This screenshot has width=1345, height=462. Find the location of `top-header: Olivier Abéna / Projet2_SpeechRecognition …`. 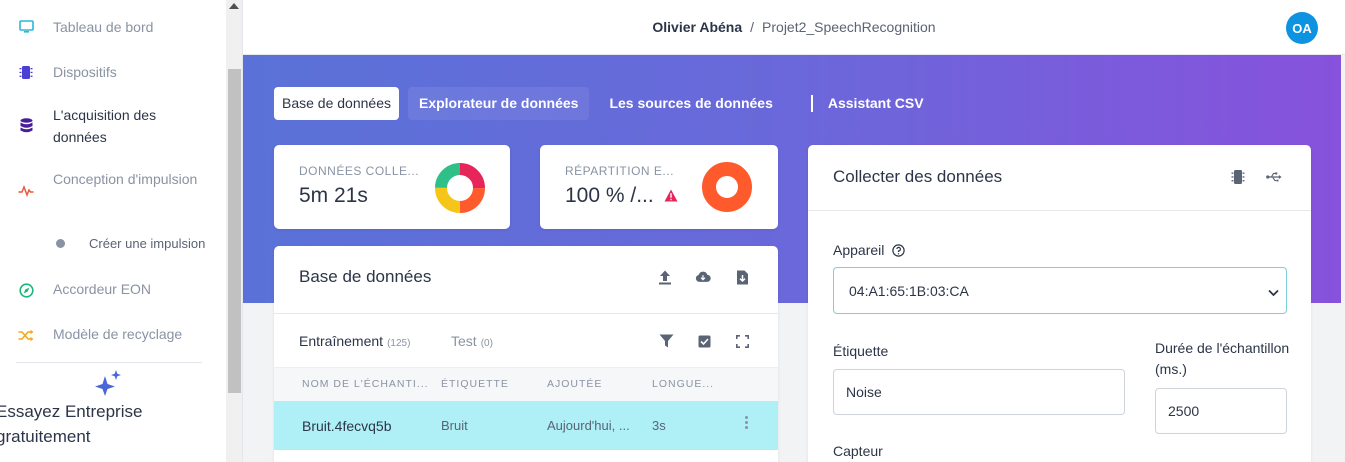

top-header: Olivier Abéna / Projet2_SpeechRecognition … is located at coordinates (794, 27).